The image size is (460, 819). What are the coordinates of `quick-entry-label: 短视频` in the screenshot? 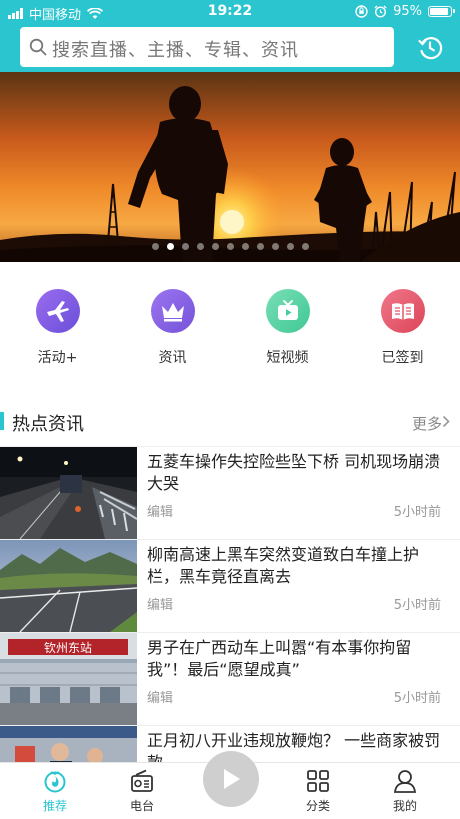 It's located at (287, 358).